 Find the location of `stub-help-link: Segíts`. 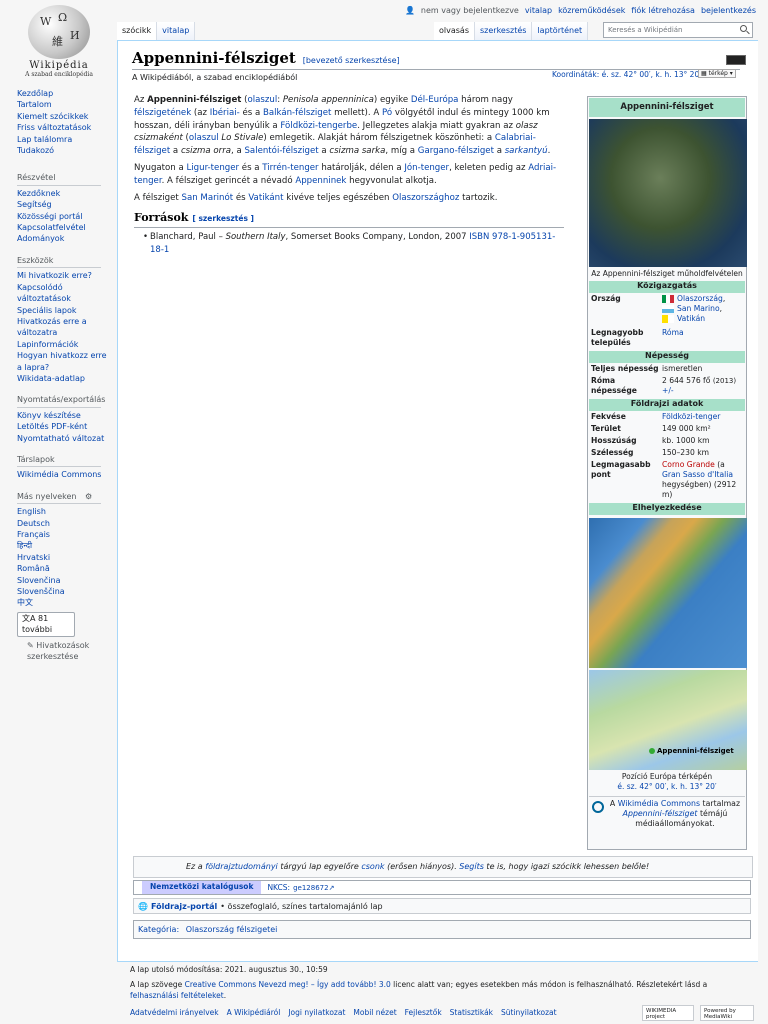

stub-help-link: Segíts is located at coordinates (471, 866).